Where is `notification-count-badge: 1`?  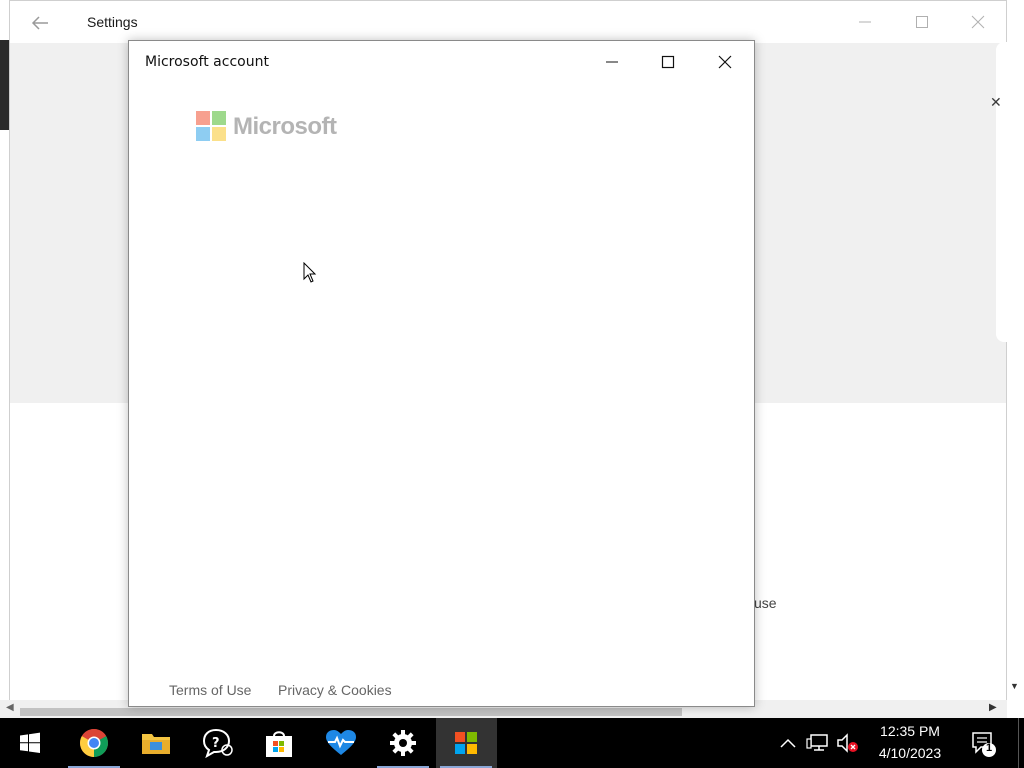 notification-count-badge: 1 is located at coordinates (989, 748).